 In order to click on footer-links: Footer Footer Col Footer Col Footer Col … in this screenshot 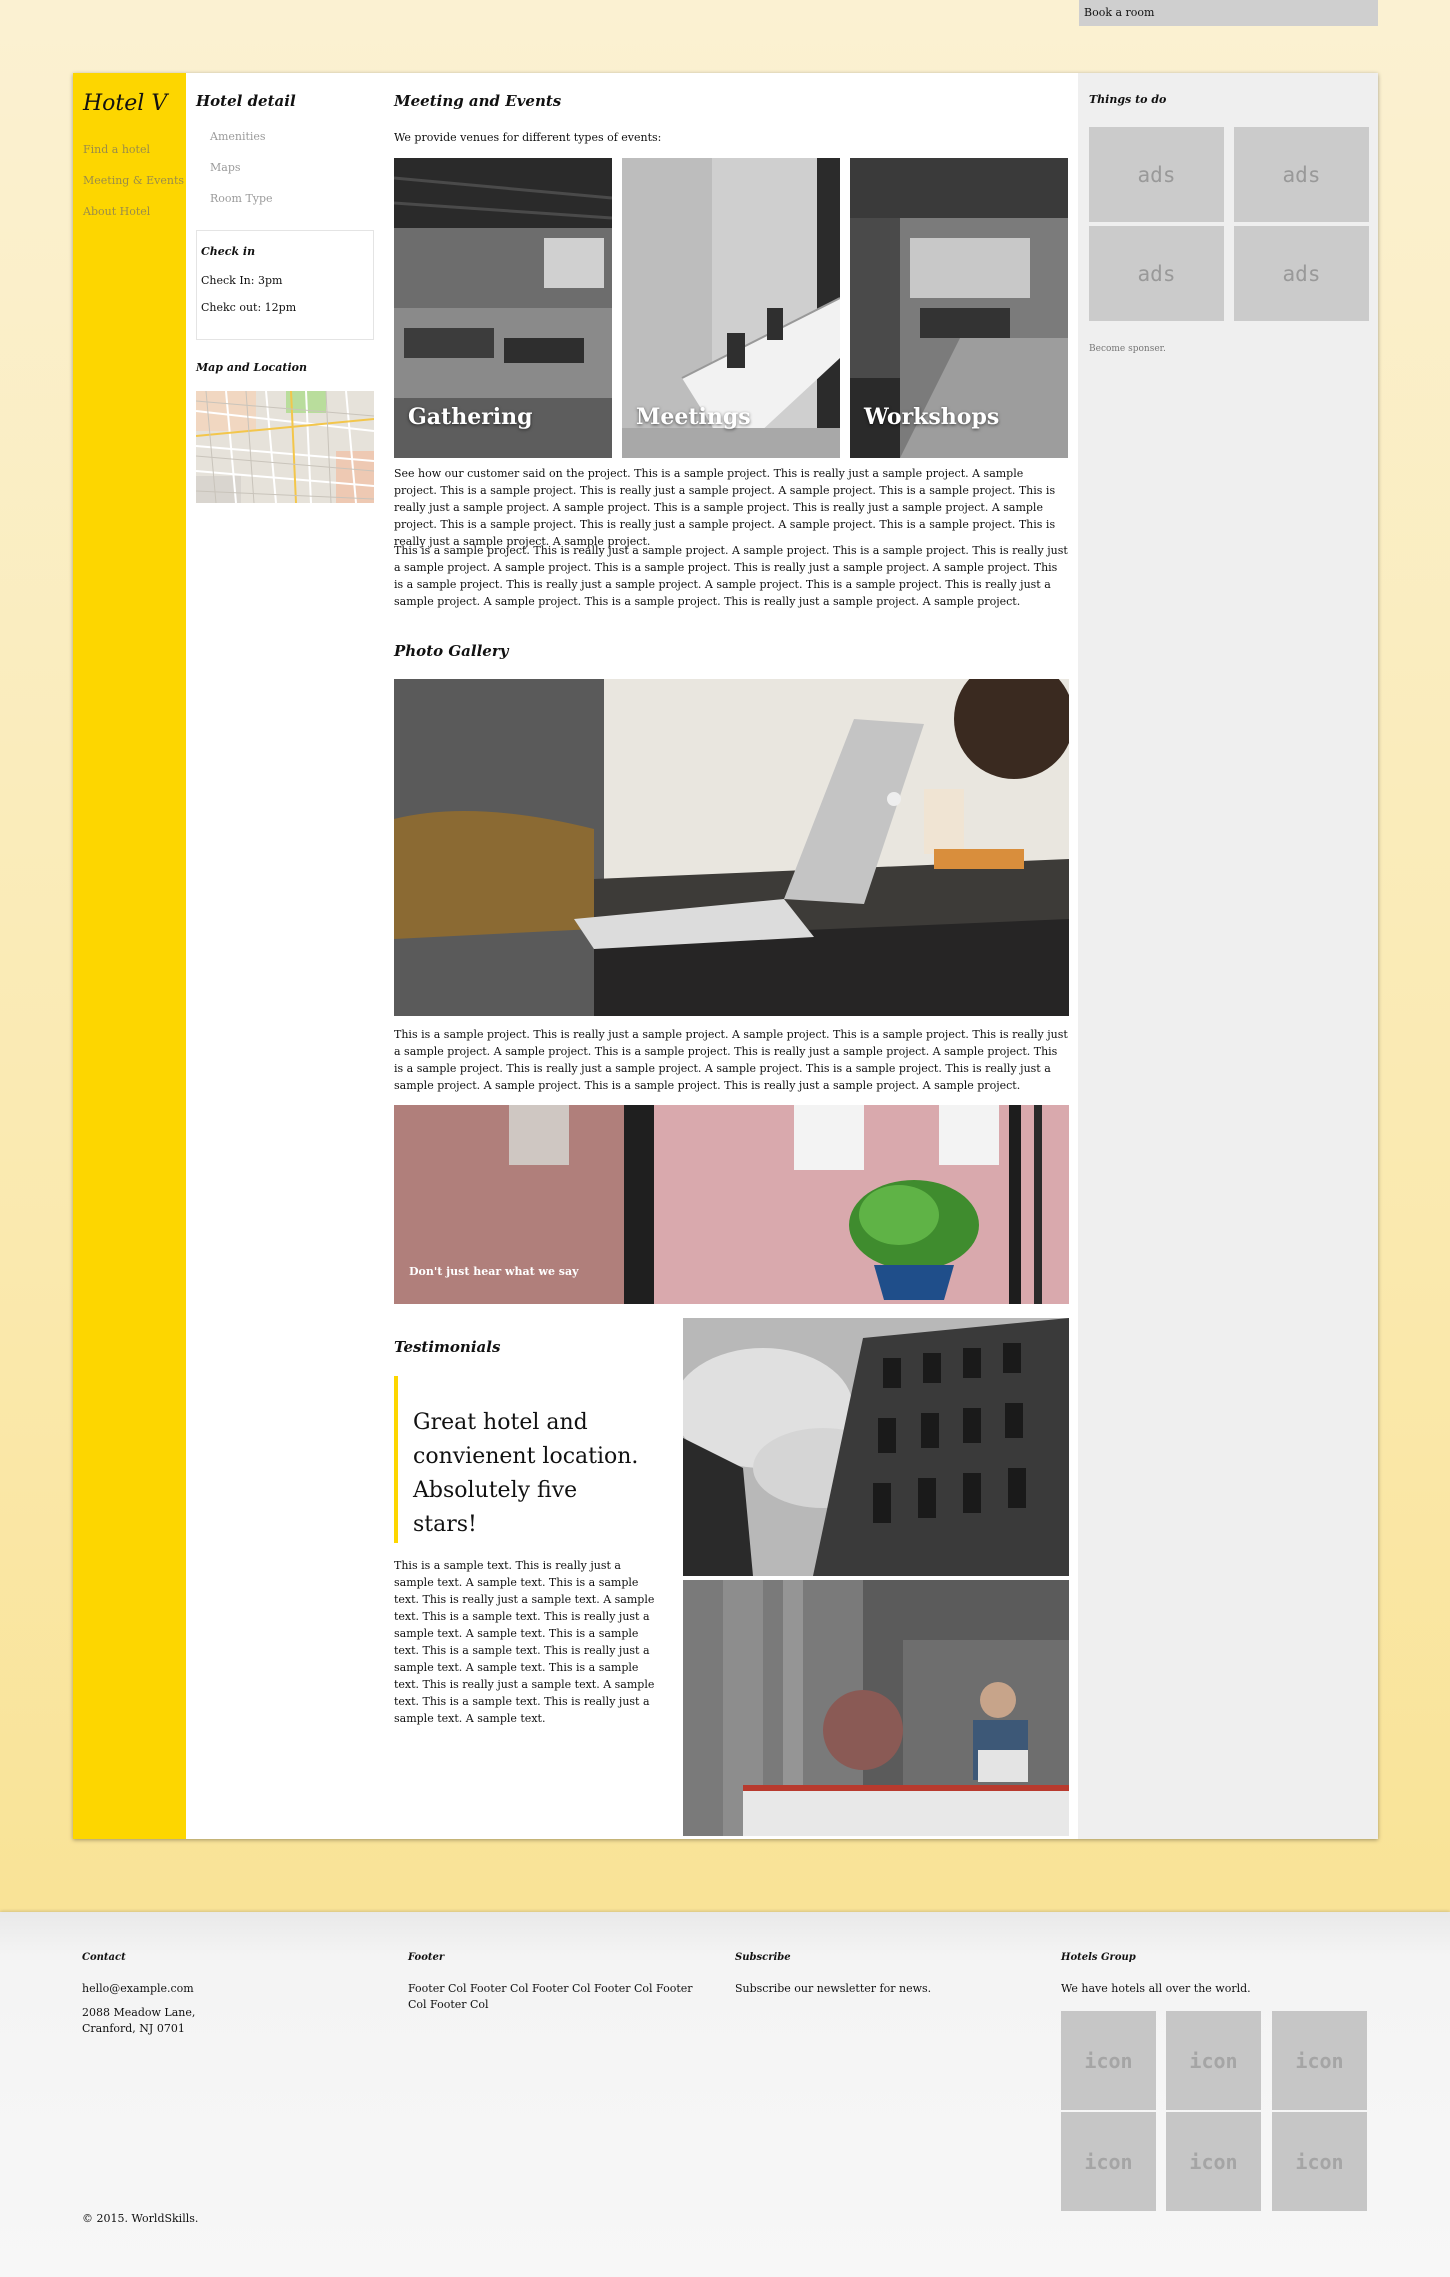, I will do `click(553, 1986)`.